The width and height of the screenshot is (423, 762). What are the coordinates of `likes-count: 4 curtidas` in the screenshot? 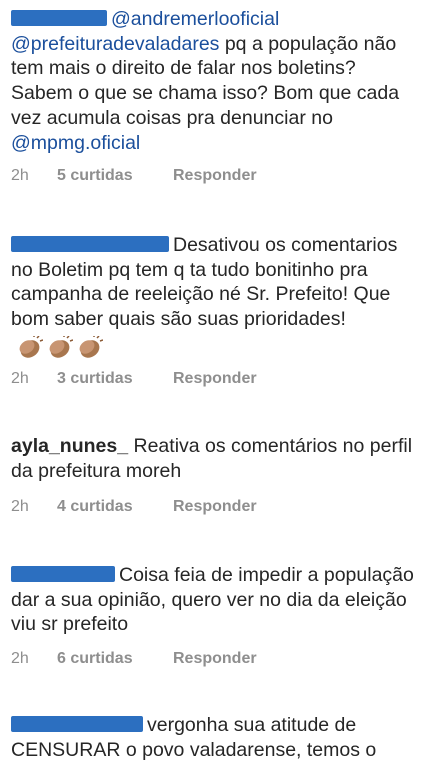 It's located at (115, 507).